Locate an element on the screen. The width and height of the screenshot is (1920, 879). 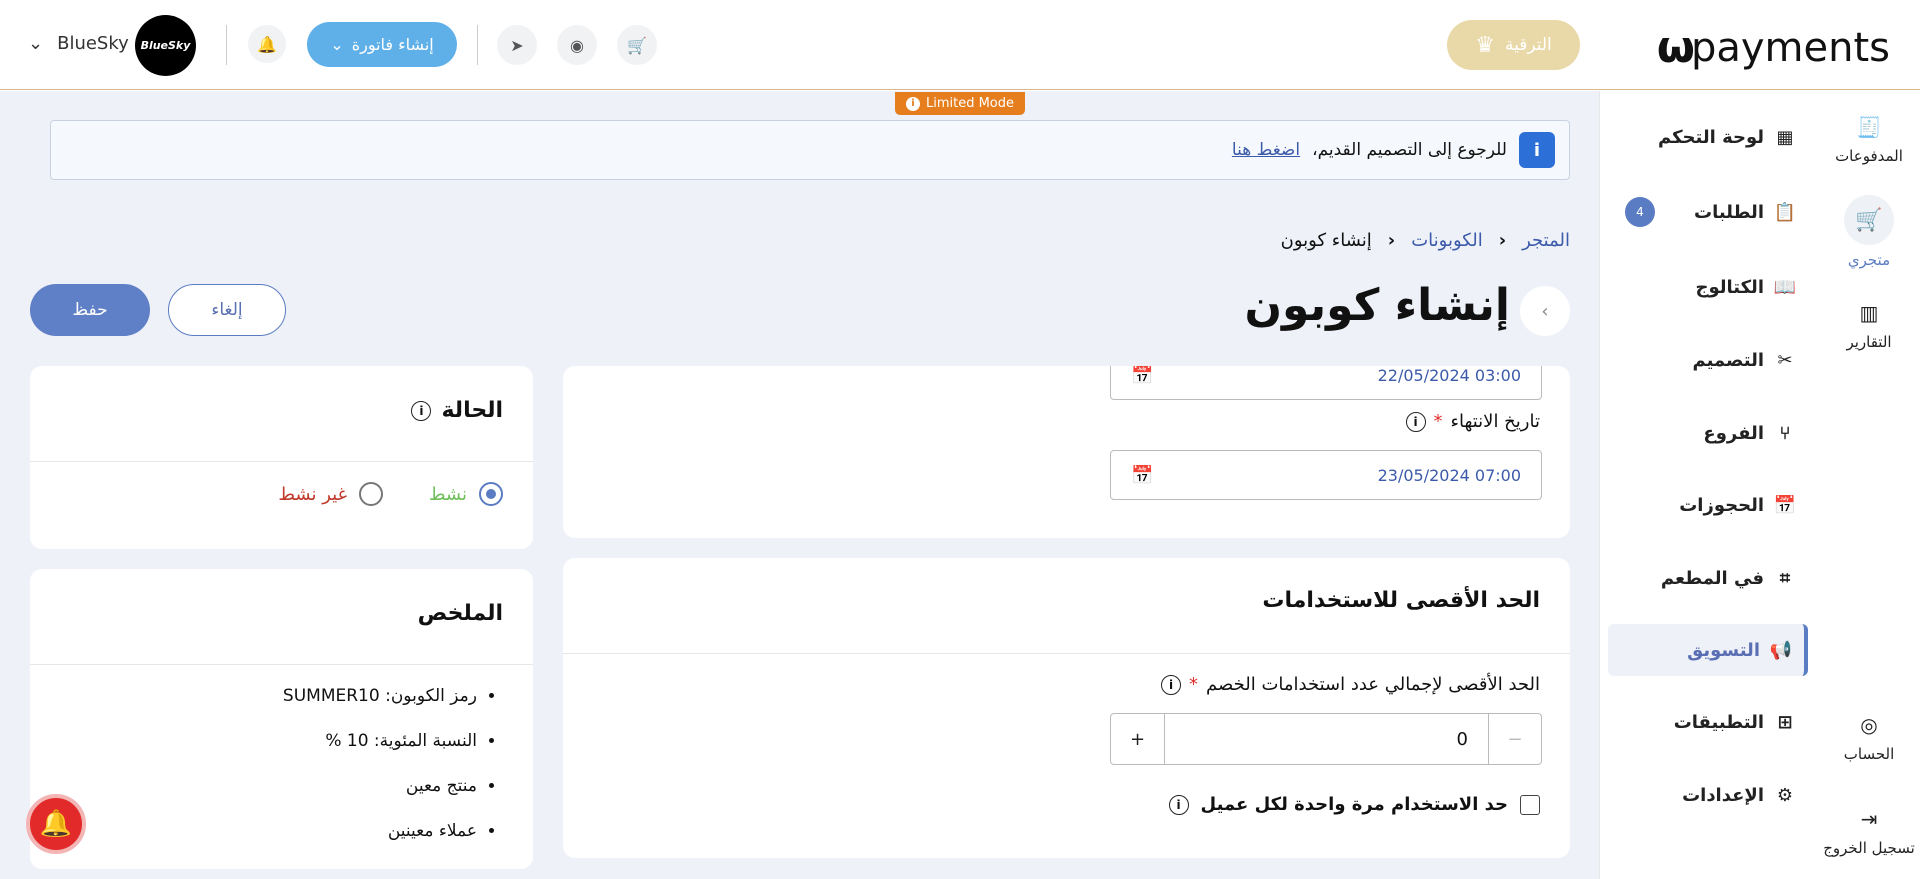
status-title-row: الحالة i is located at coordinates (457, 410).